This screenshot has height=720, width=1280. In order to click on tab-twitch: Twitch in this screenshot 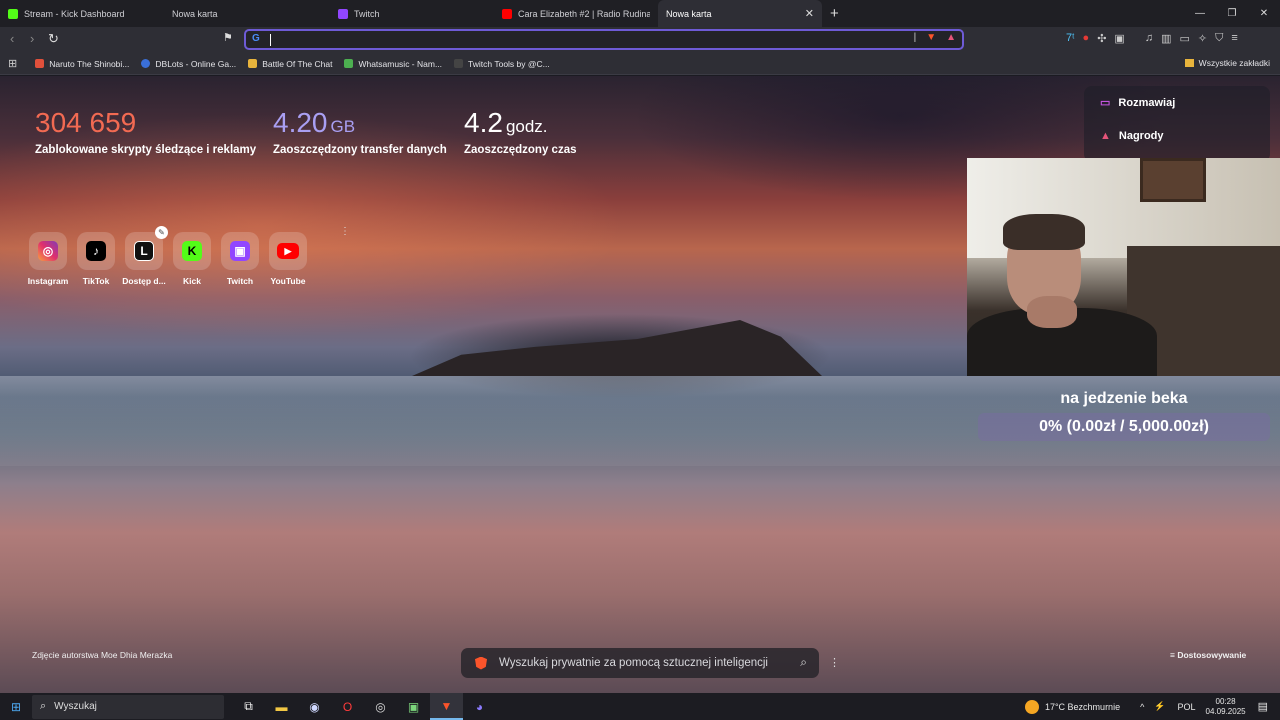, I will do `click(412, 13)`.